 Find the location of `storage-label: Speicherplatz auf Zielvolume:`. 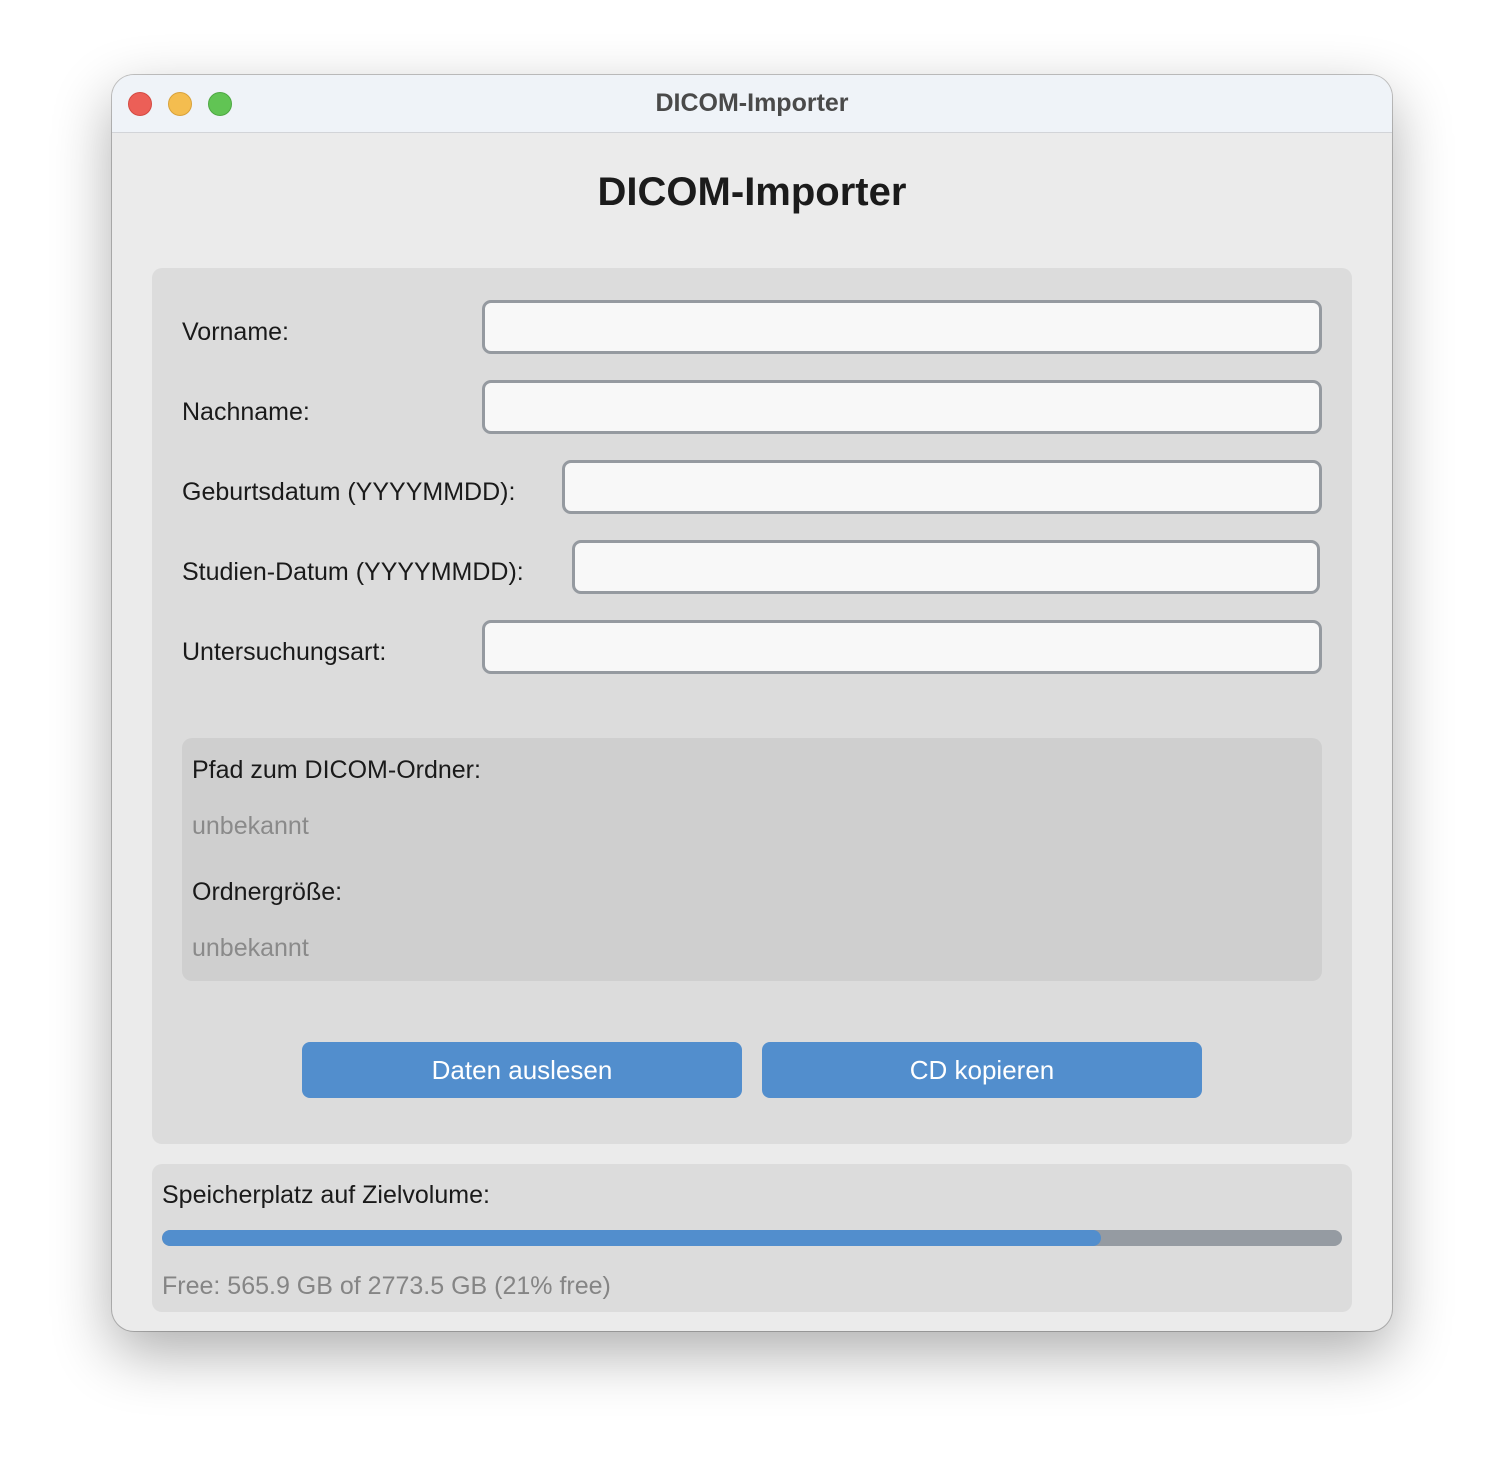

storage-label: Speicherplatz auf Zielvolume: is located at coordinates (326, 1195).